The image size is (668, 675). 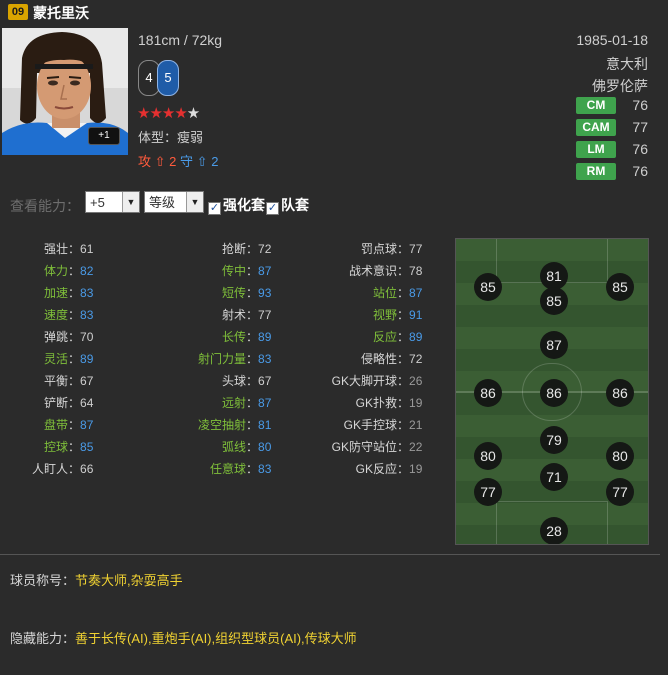 What do you see at coordinates (554, 345) in the screenshot?
I see `pitch-rating-attacking-mid: 87` at bounding box center [554, 345].